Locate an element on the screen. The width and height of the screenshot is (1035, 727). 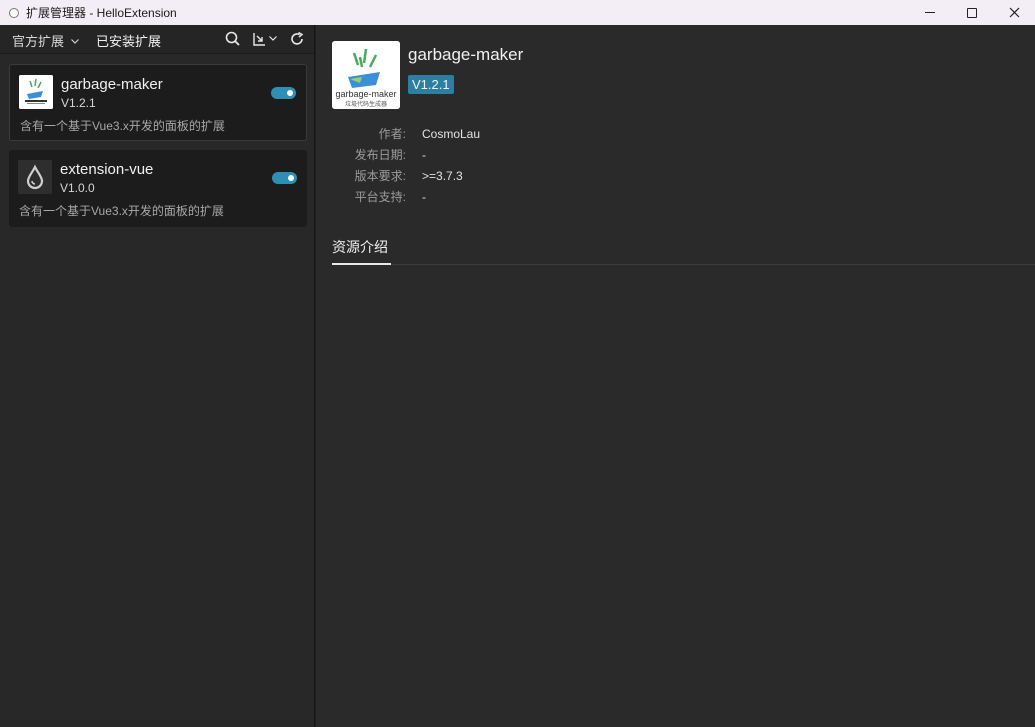
tab-resource-intro: 资源介绍 is located at coordinates (360, 251).